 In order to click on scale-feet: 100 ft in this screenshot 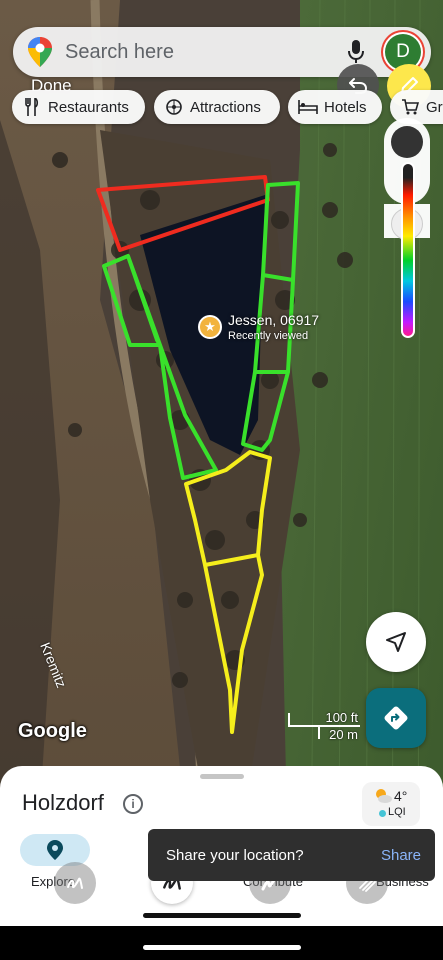, I will do `click(341, 717)`.